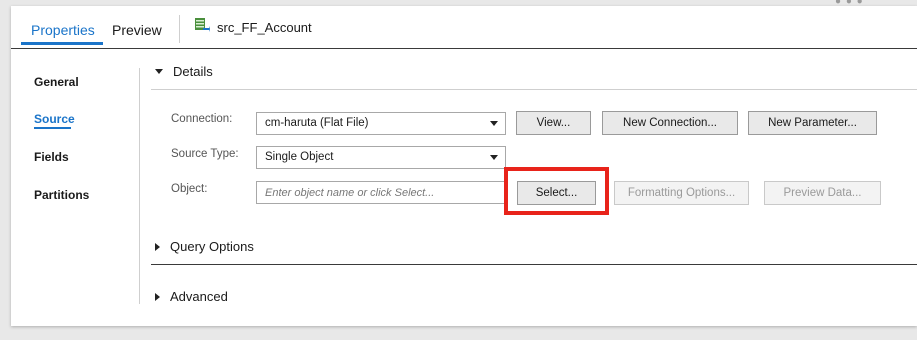 The width and height of the screenshot is (917, 340). What do you see at coordinates (202, 25) in the screenshot?
I see `flat-file-source-icon` at bounding box center [202, 25].